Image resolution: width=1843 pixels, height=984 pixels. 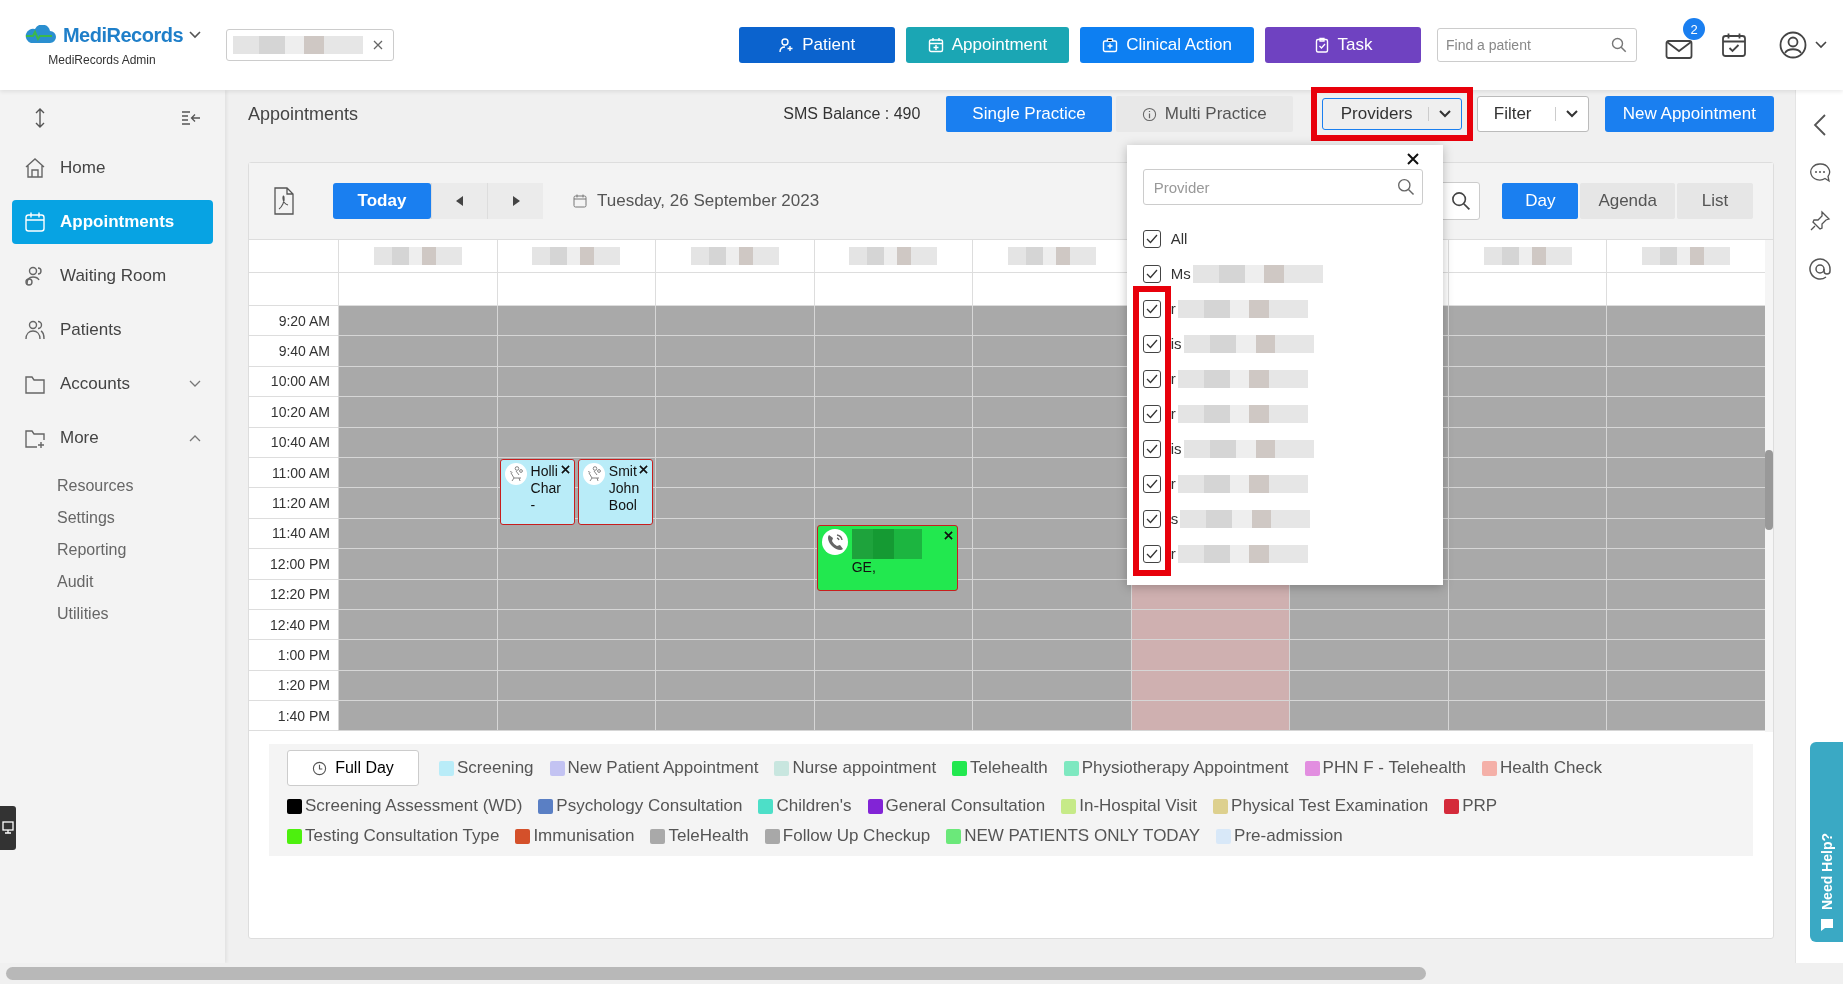 I want to click on appointment-card: Holli Char -, so click(x=537, y=492).